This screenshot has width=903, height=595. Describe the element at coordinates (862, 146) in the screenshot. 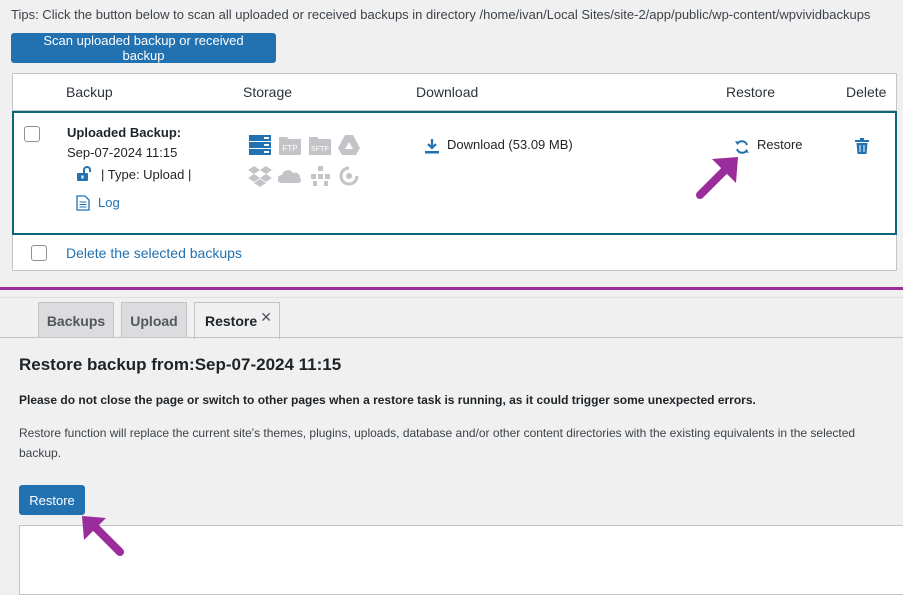

I see `trash-icon` at that location.